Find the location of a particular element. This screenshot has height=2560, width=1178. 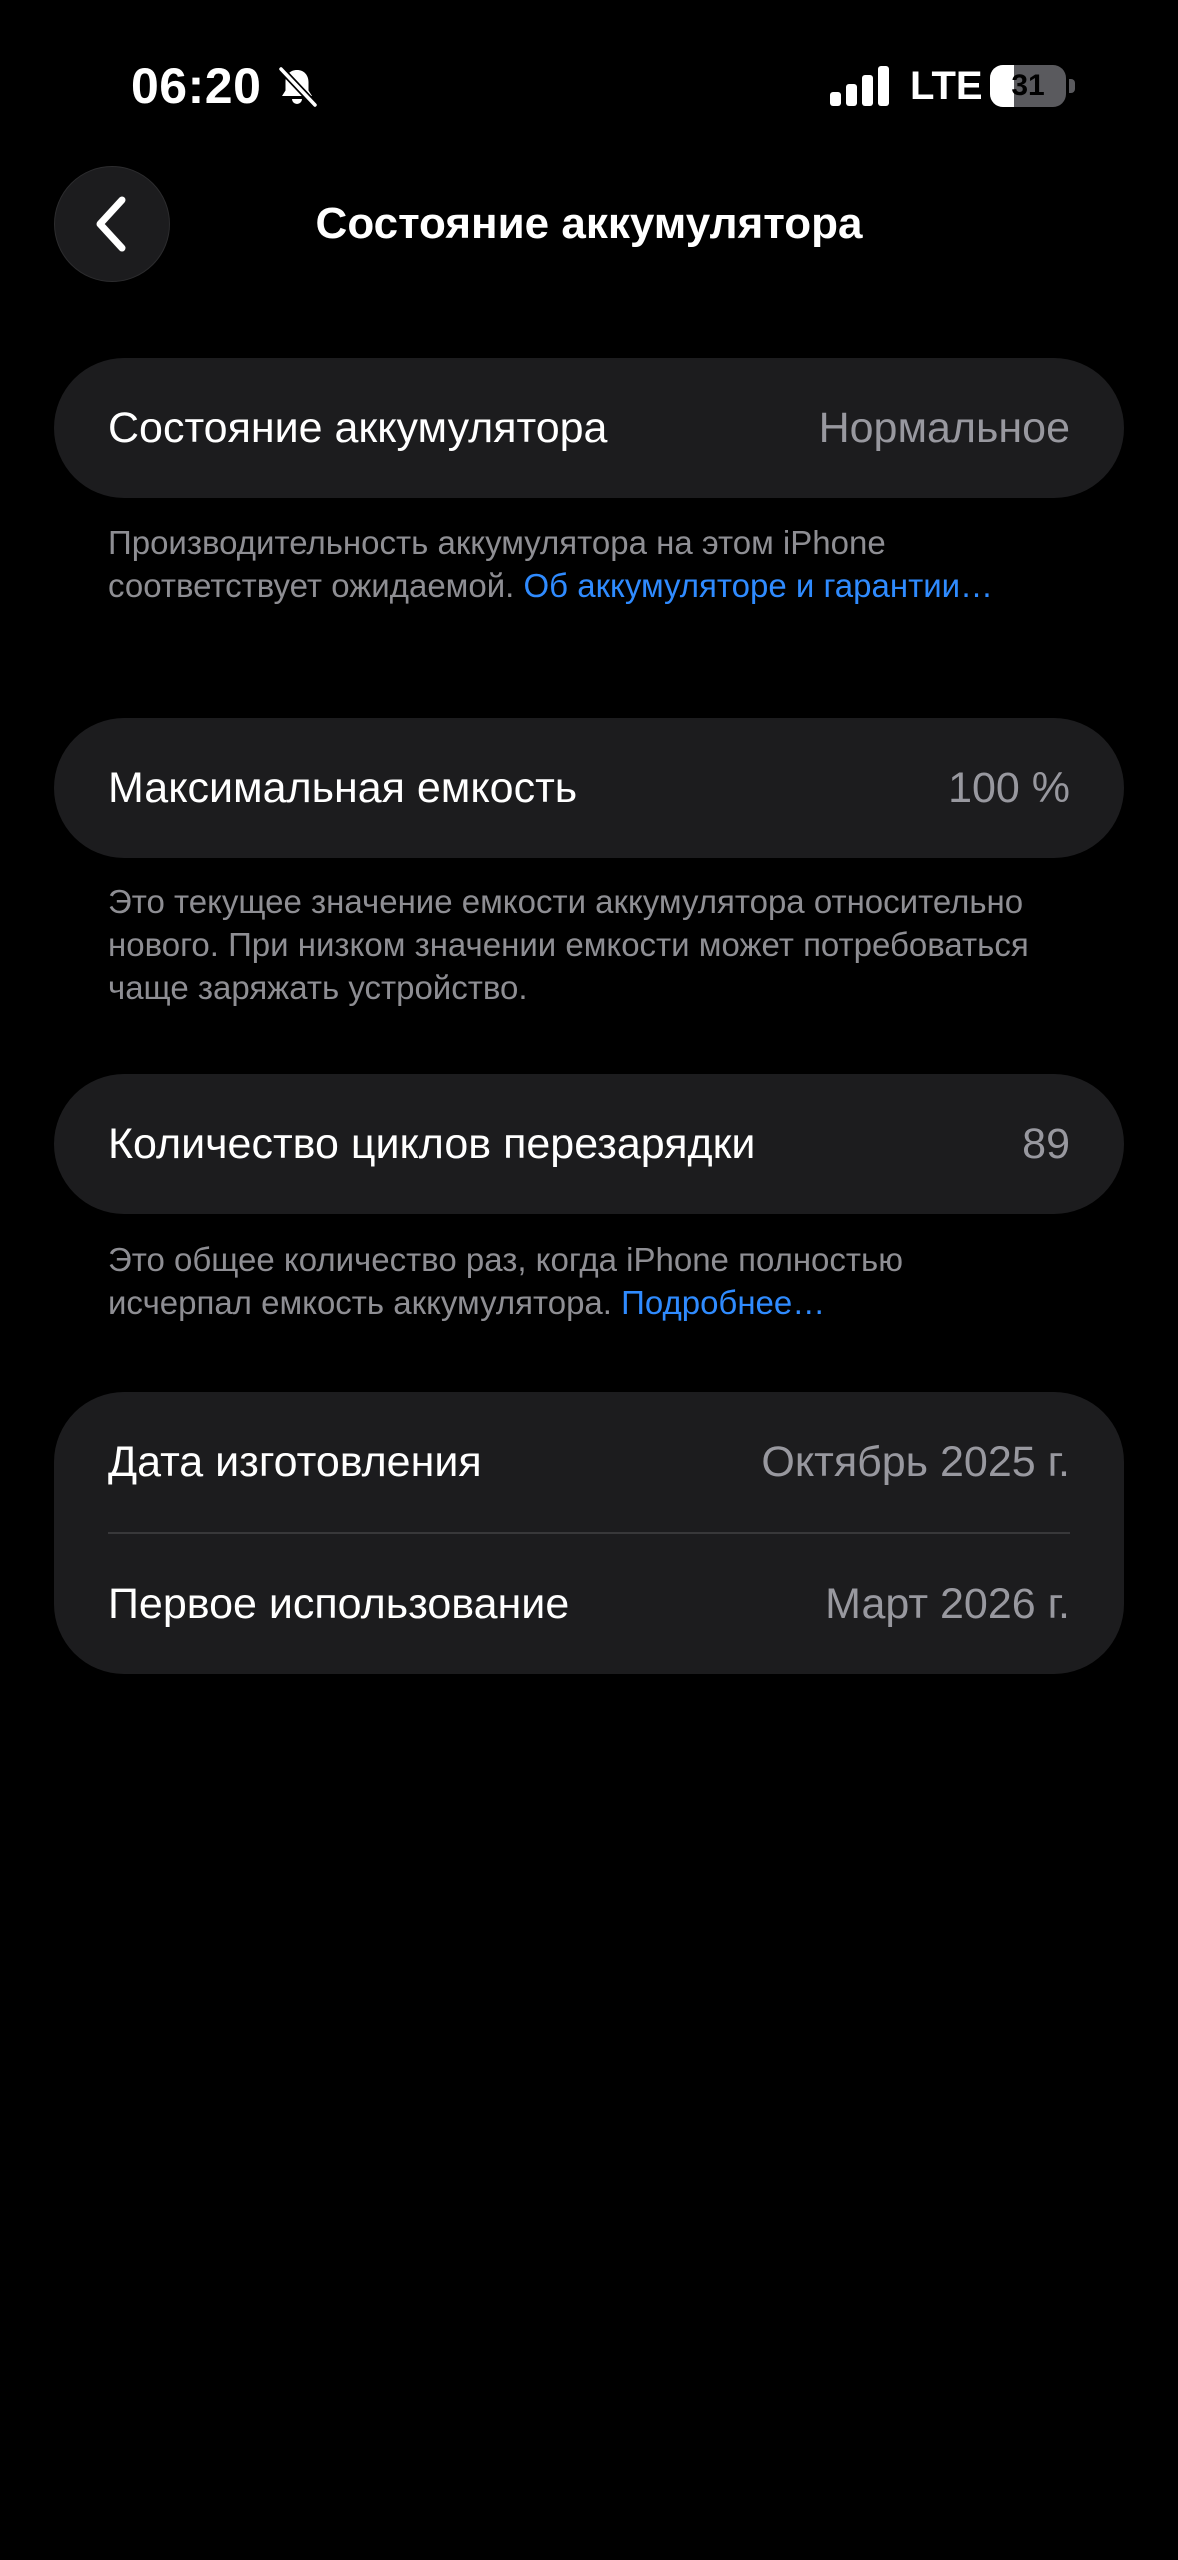

cycle-count-row: Количество циклов перезарядки 89 is located at coordinates (589, 1144).